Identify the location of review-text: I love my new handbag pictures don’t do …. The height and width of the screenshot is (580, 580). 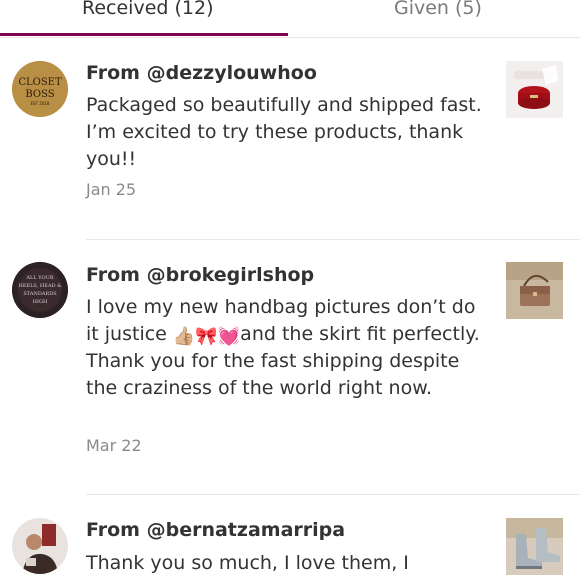
(288, 348).